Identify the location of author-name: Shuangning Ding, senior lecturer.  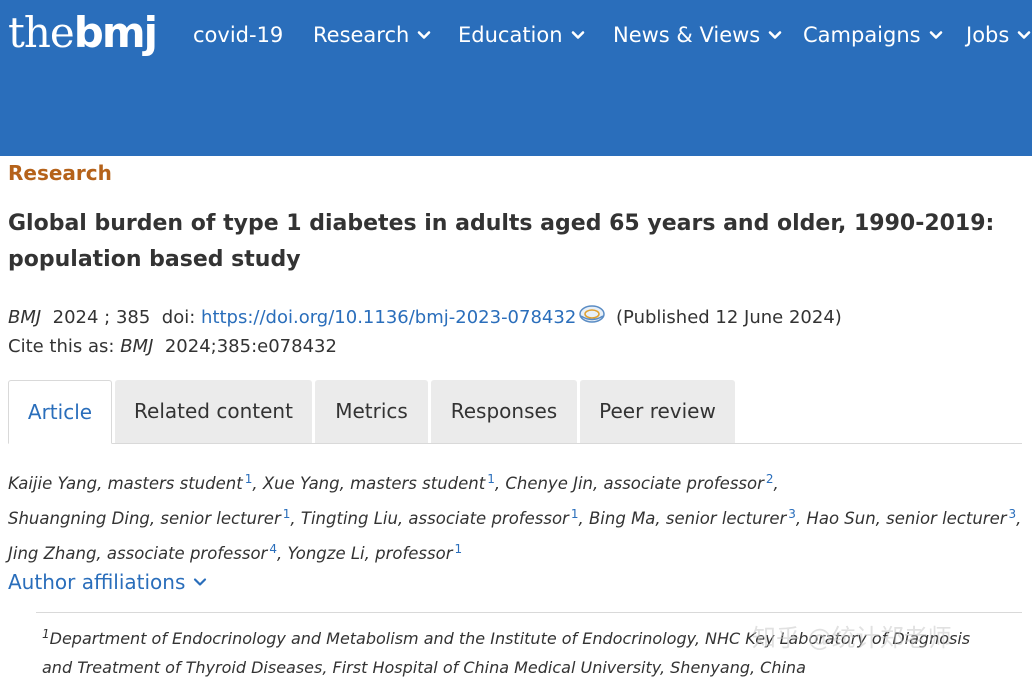
(144, 518).